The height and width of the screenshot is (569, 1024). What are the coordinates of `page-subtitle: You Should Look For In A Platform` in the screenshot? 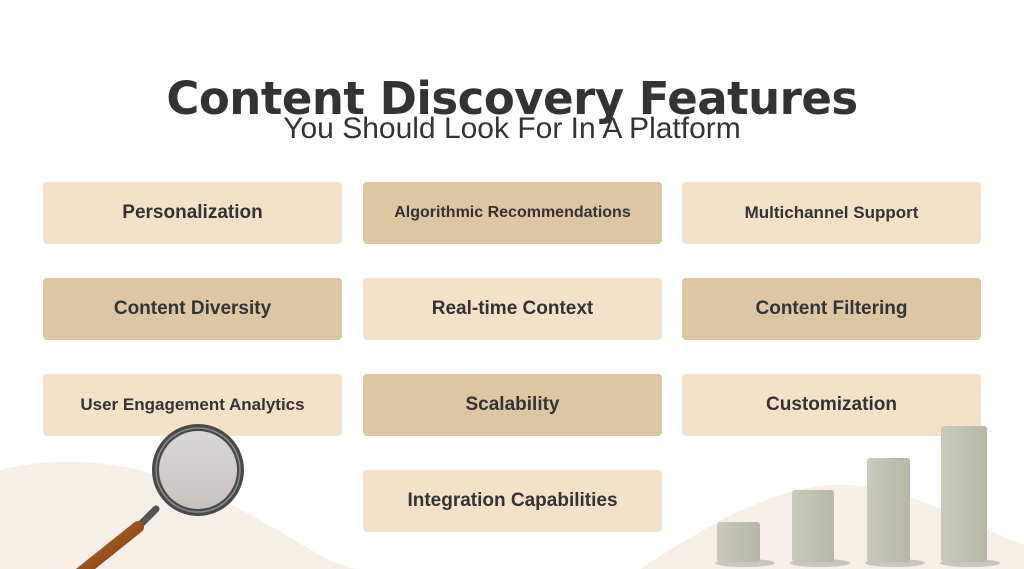 It's located at (512, 128).